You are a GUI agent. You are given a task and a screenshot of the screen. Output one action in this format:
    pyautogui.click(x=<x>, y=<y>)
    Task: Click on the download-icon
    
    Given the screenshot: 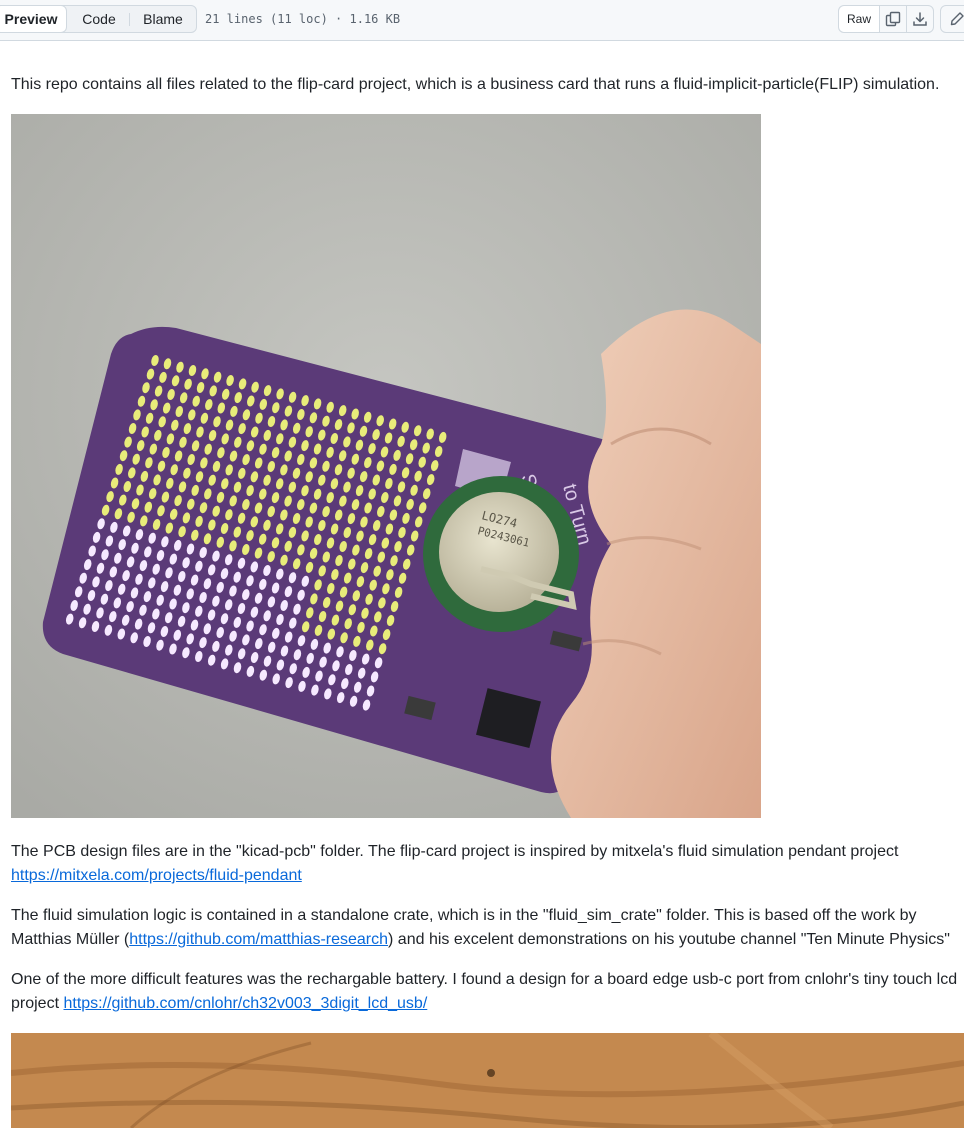 What is the action you would take?
    pyautogui.click(x=920, y=19)
    